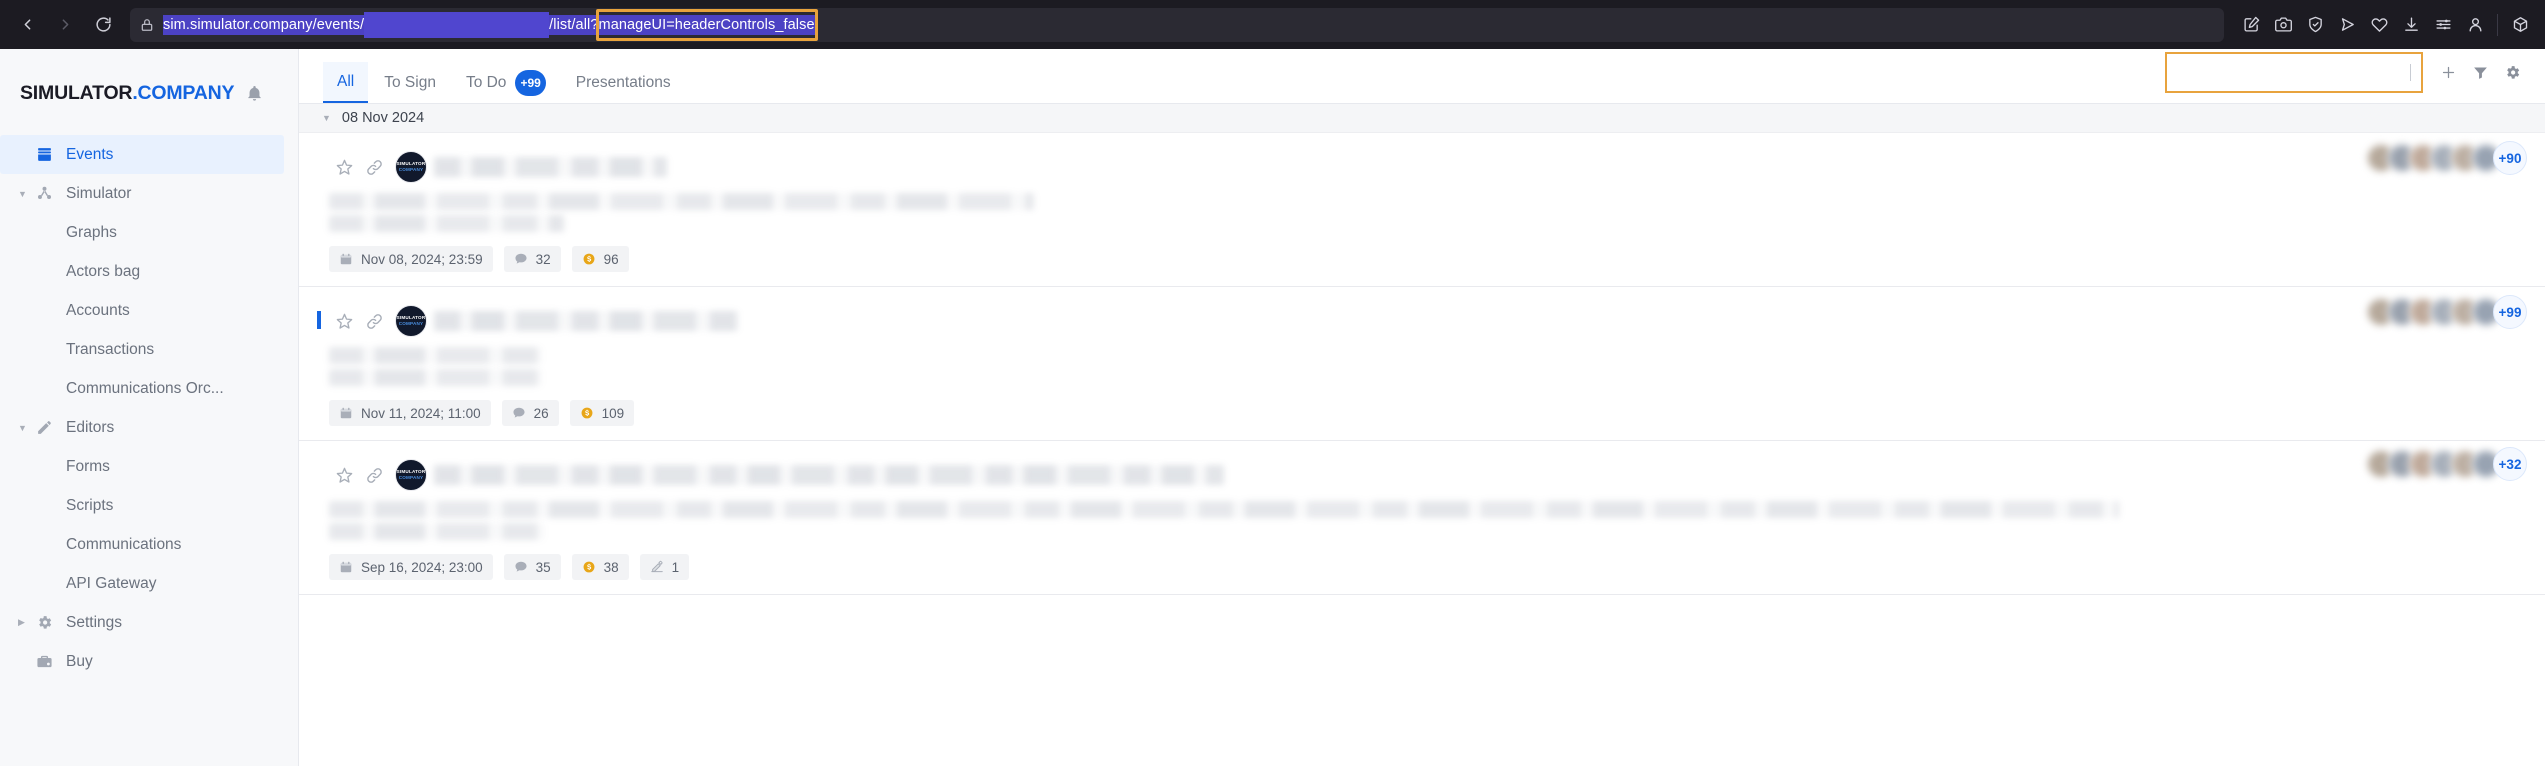 This screenshot has height=766, width=2545. I want to click on date-group-header: ▼ 08 Nov 2024, so click(1422, 118).